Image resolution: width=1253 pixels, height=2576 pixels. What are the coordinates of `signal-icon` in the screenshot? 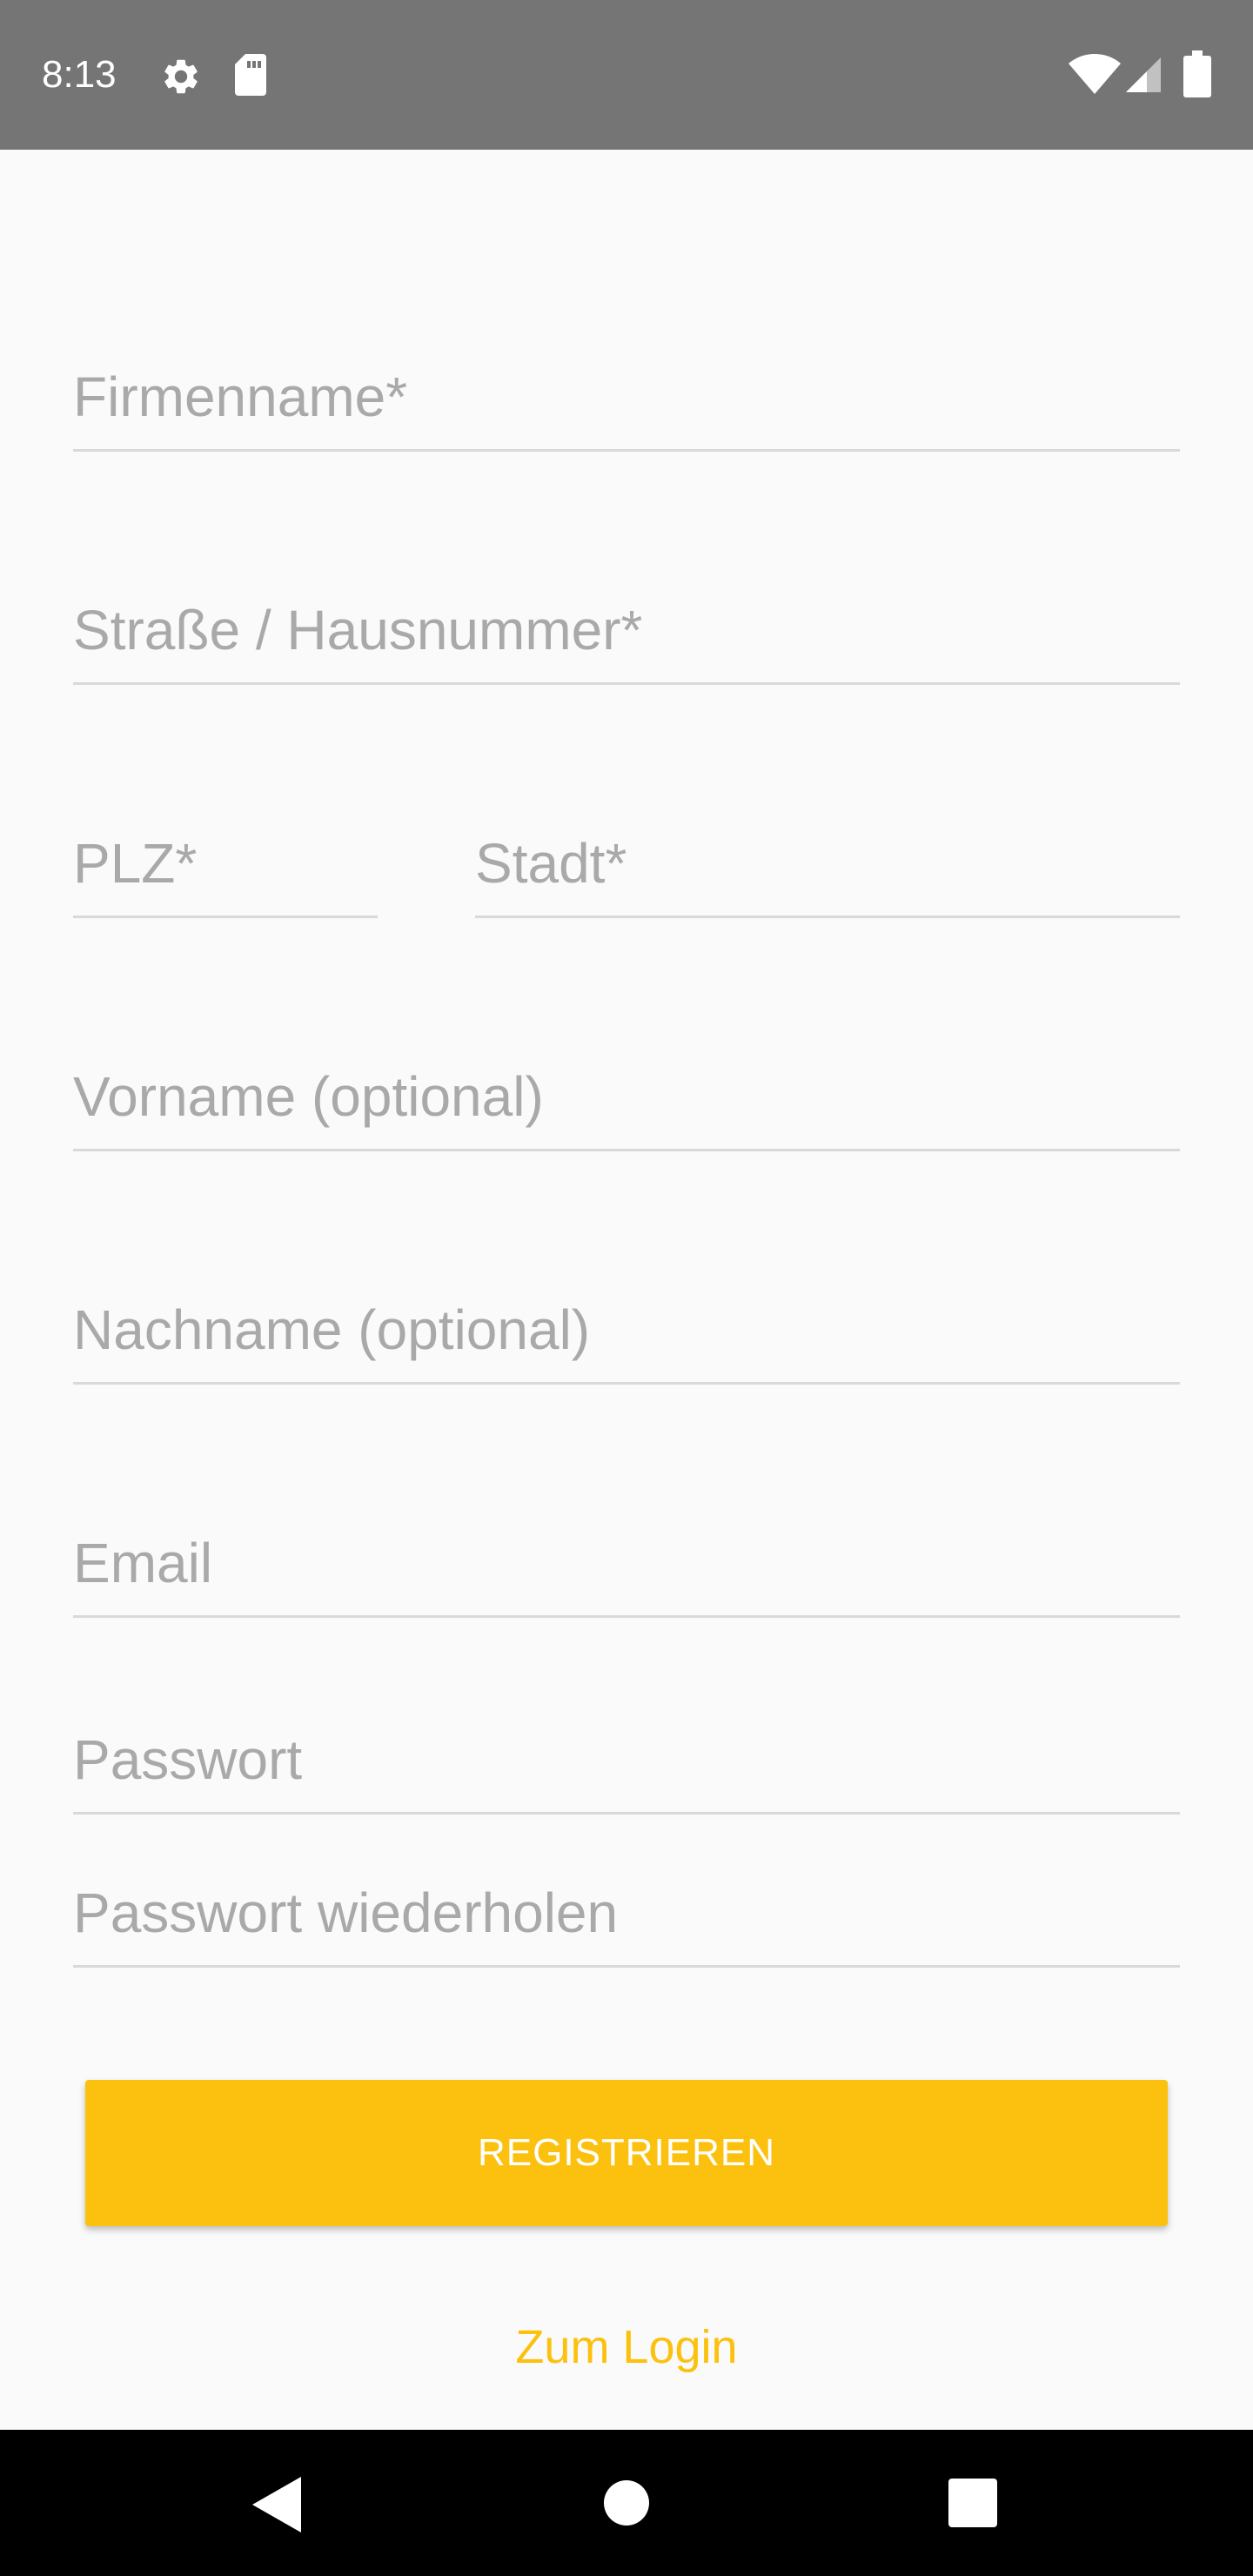 It's located at (1143, 74).